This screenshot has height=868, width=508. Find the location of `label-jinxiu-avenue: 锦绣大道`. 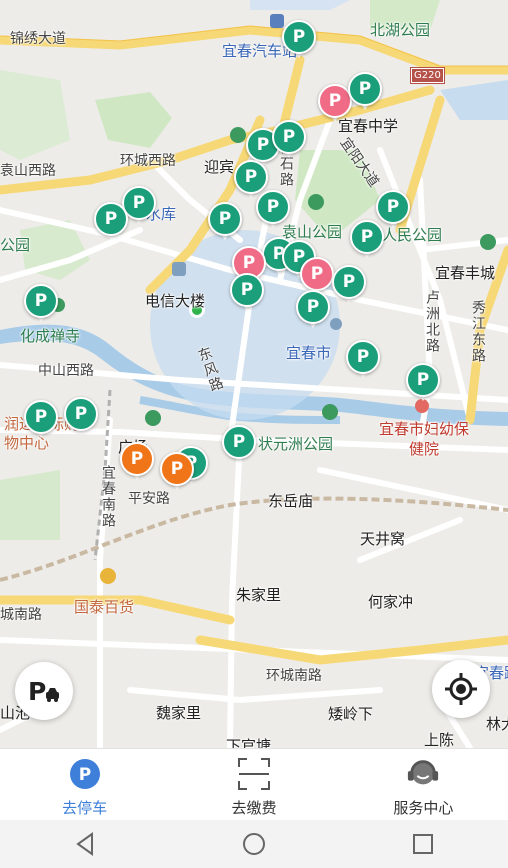

label-jinxiu-avenue: 锦绣大道 is located at coordinates (38, 39).